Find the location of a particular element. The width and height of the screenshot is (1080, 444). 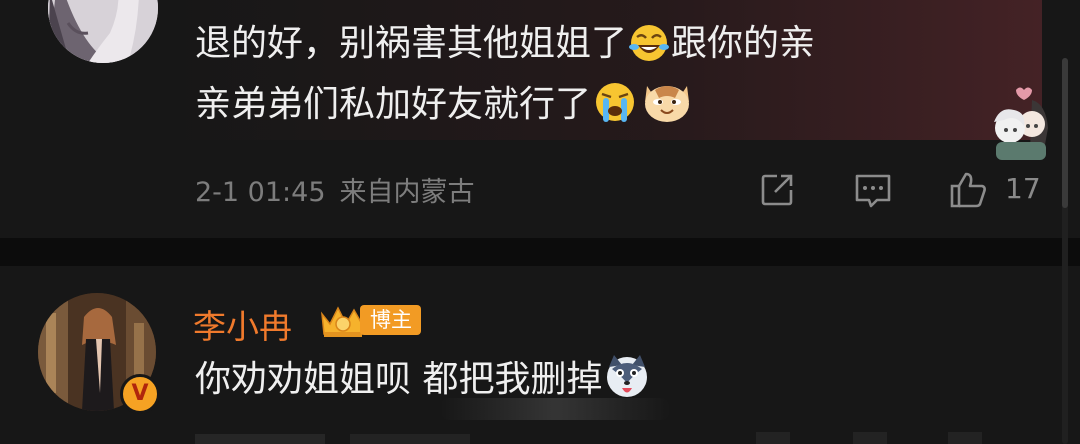

comment-text-line: 亲弟弟们私加好友就行了 is located at coordinates (595, 109).